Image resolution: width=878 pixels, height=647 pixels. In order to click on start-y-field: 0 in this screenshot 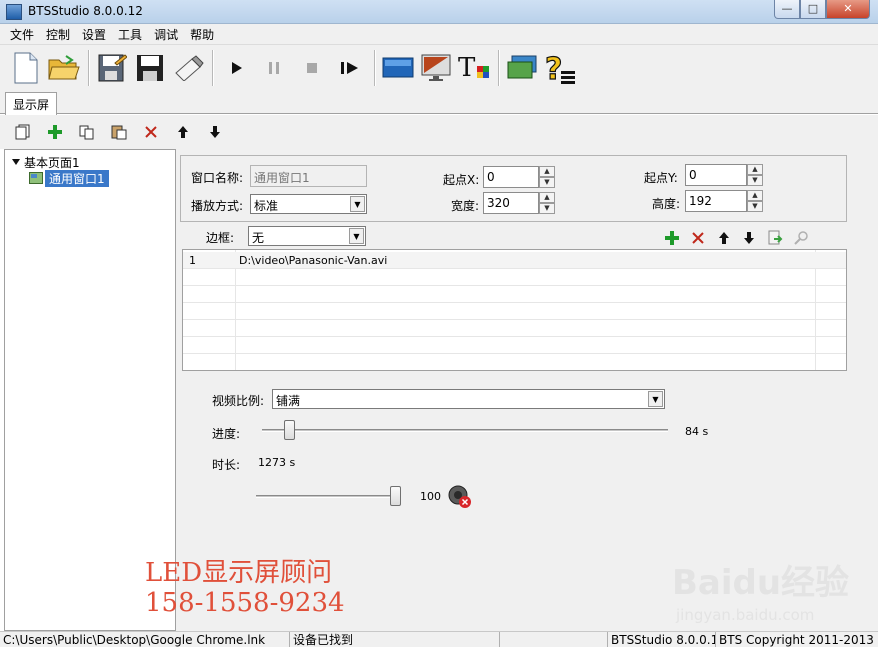, I will do `click(716, 175)`.